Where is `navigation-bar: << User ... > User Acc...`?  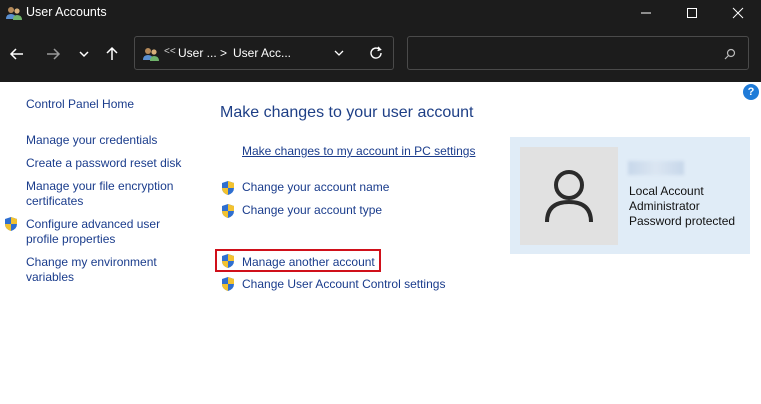
navigation-bar: << User ... > User Acc... is located at coordinates (380, 54).